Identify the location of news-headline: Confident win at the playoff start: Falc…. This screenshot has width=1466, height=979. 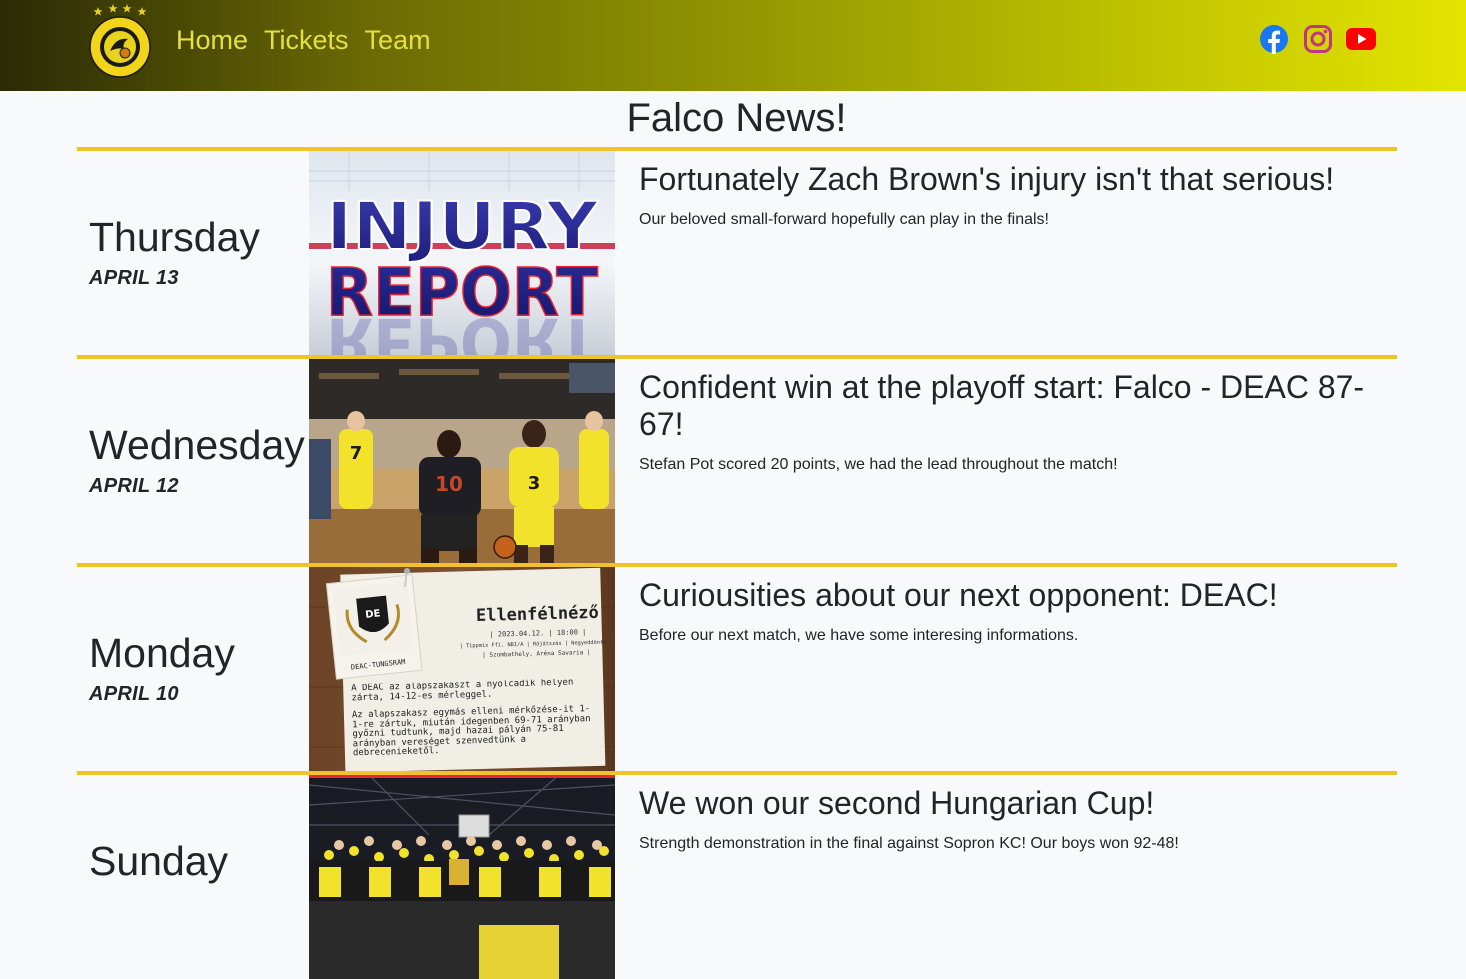
(1014, 406).